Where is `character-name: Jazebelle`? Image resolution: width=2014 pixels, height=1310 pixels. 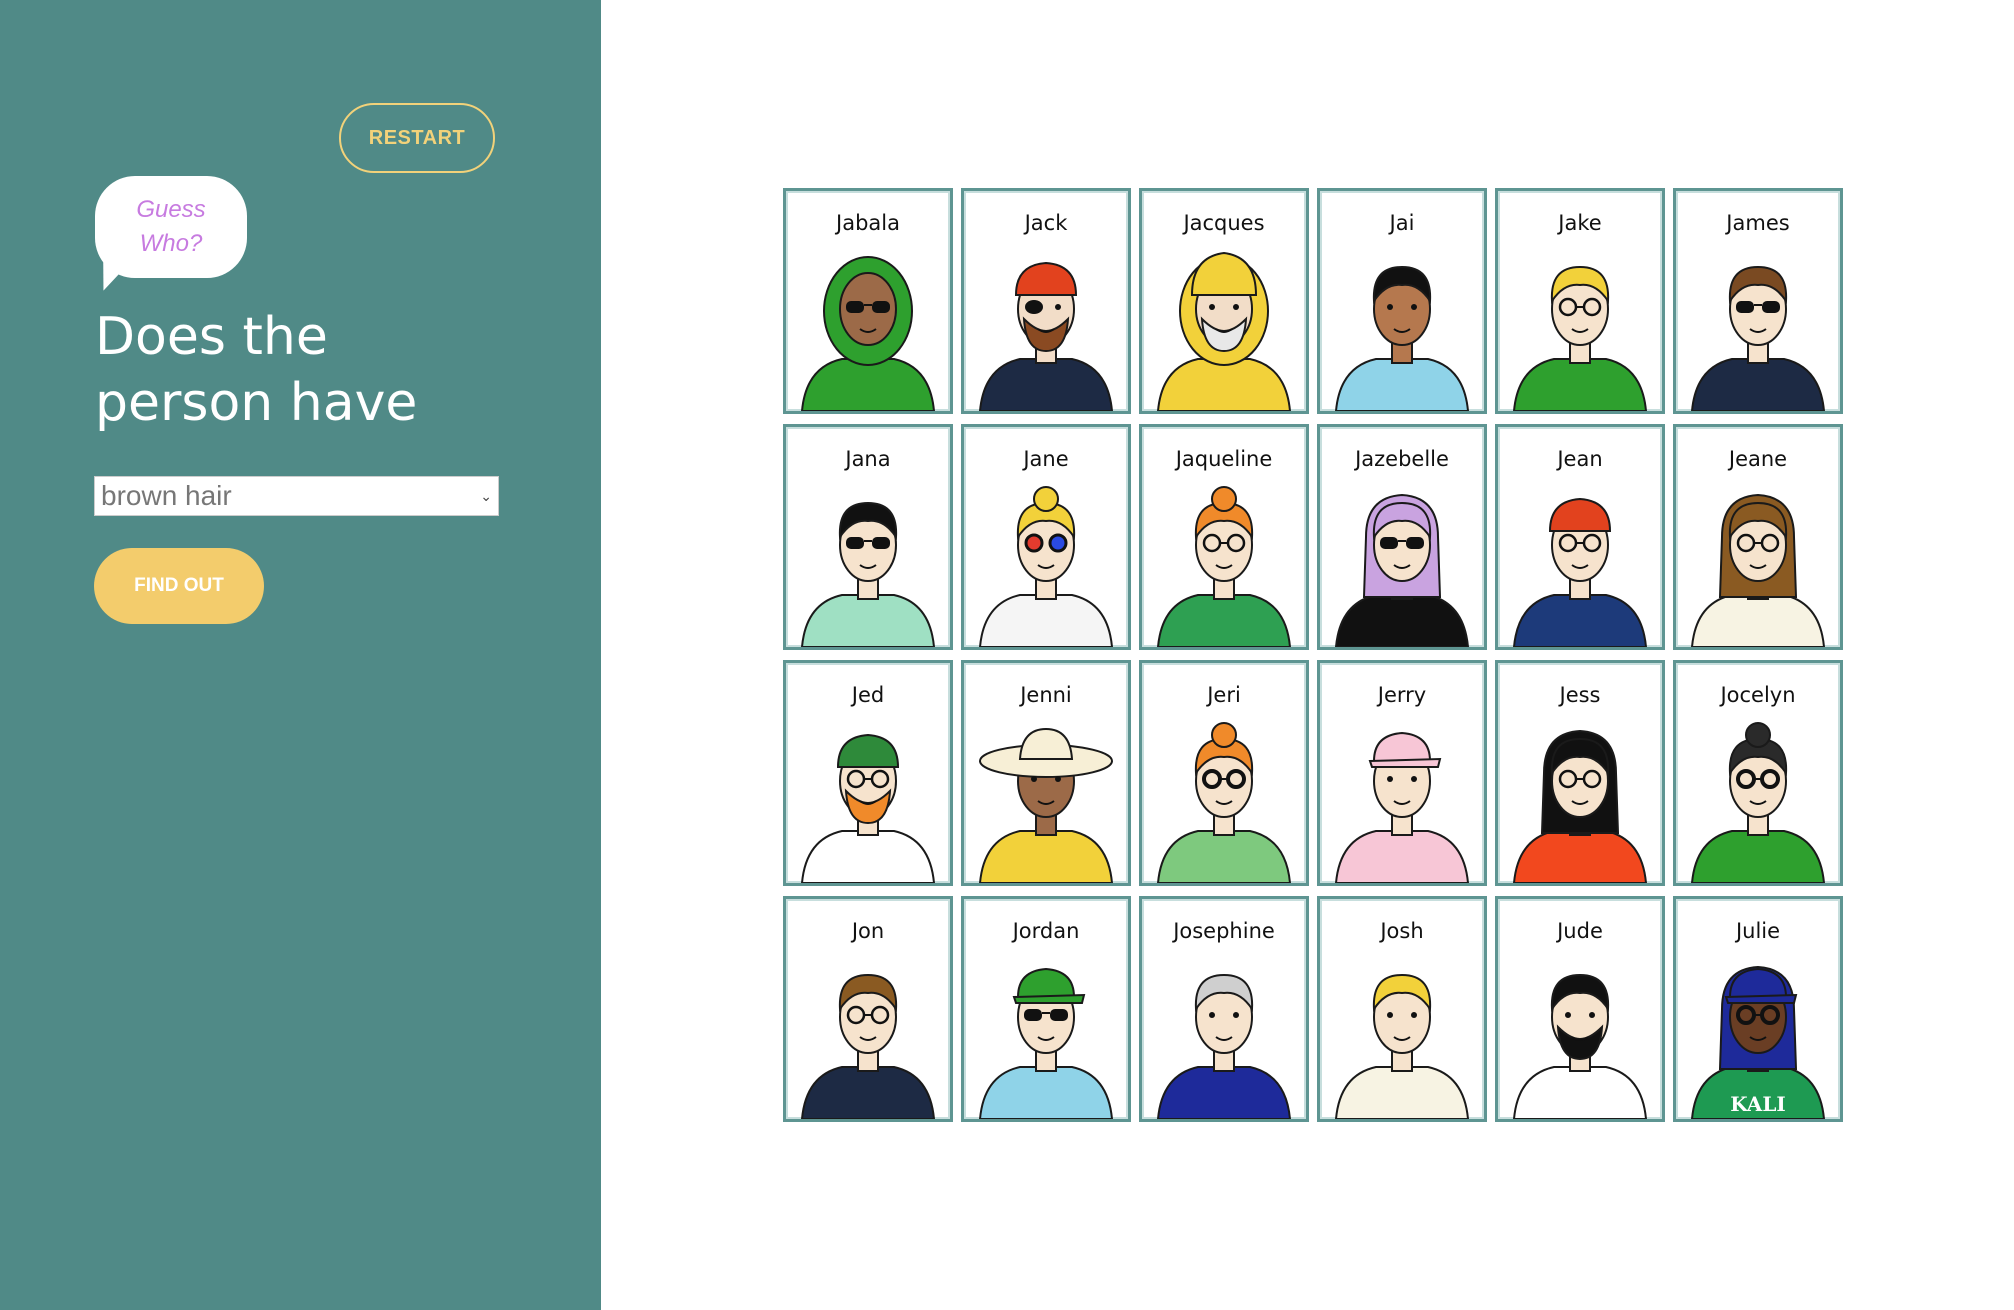
character-name: Jazebelle is located at coordinates (1402, 459).